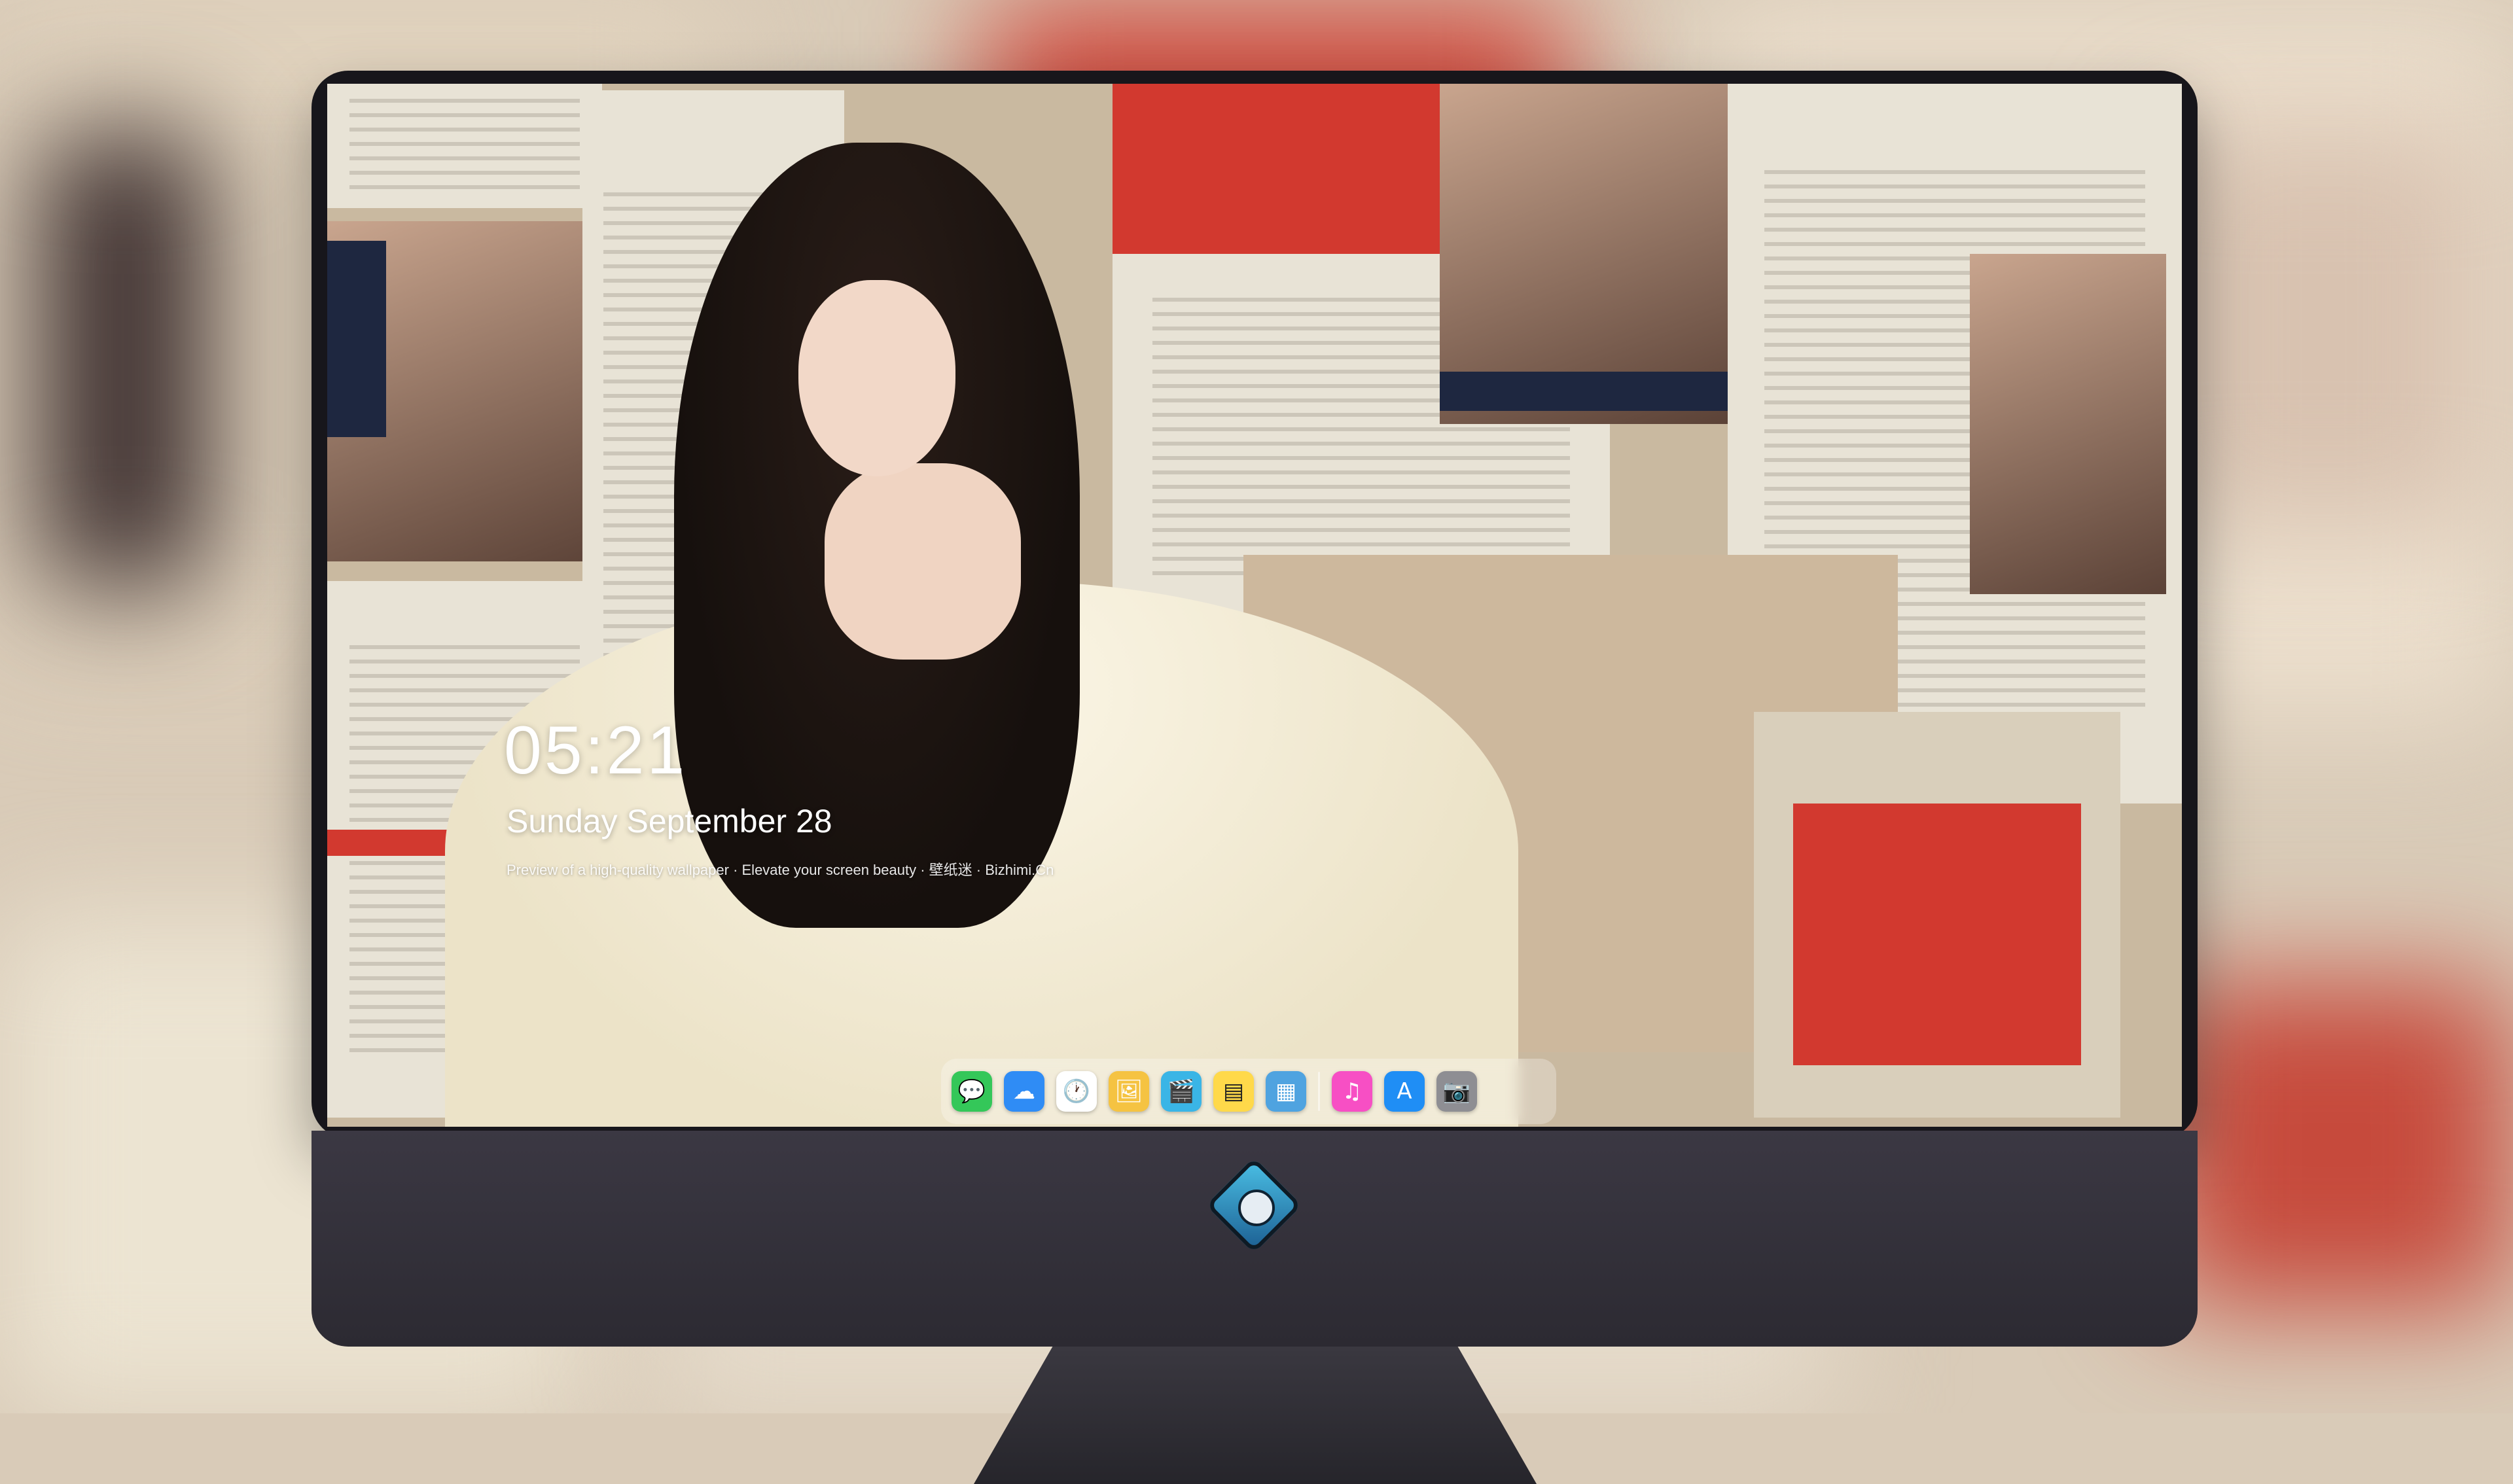  I want to click on wallpaper-portrait-right, so click(2068, 424).